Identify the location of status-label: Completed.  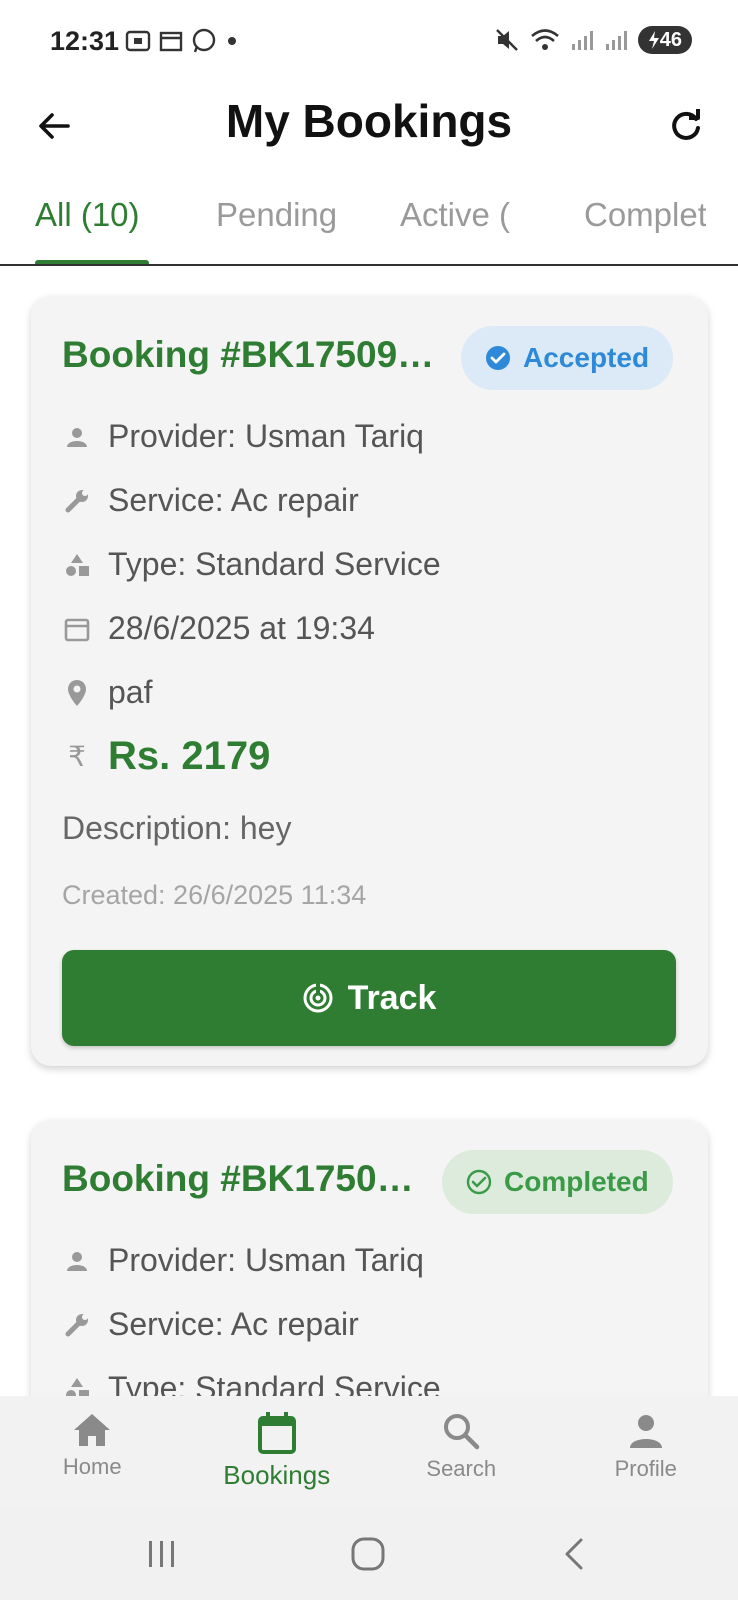
(576, 1181).